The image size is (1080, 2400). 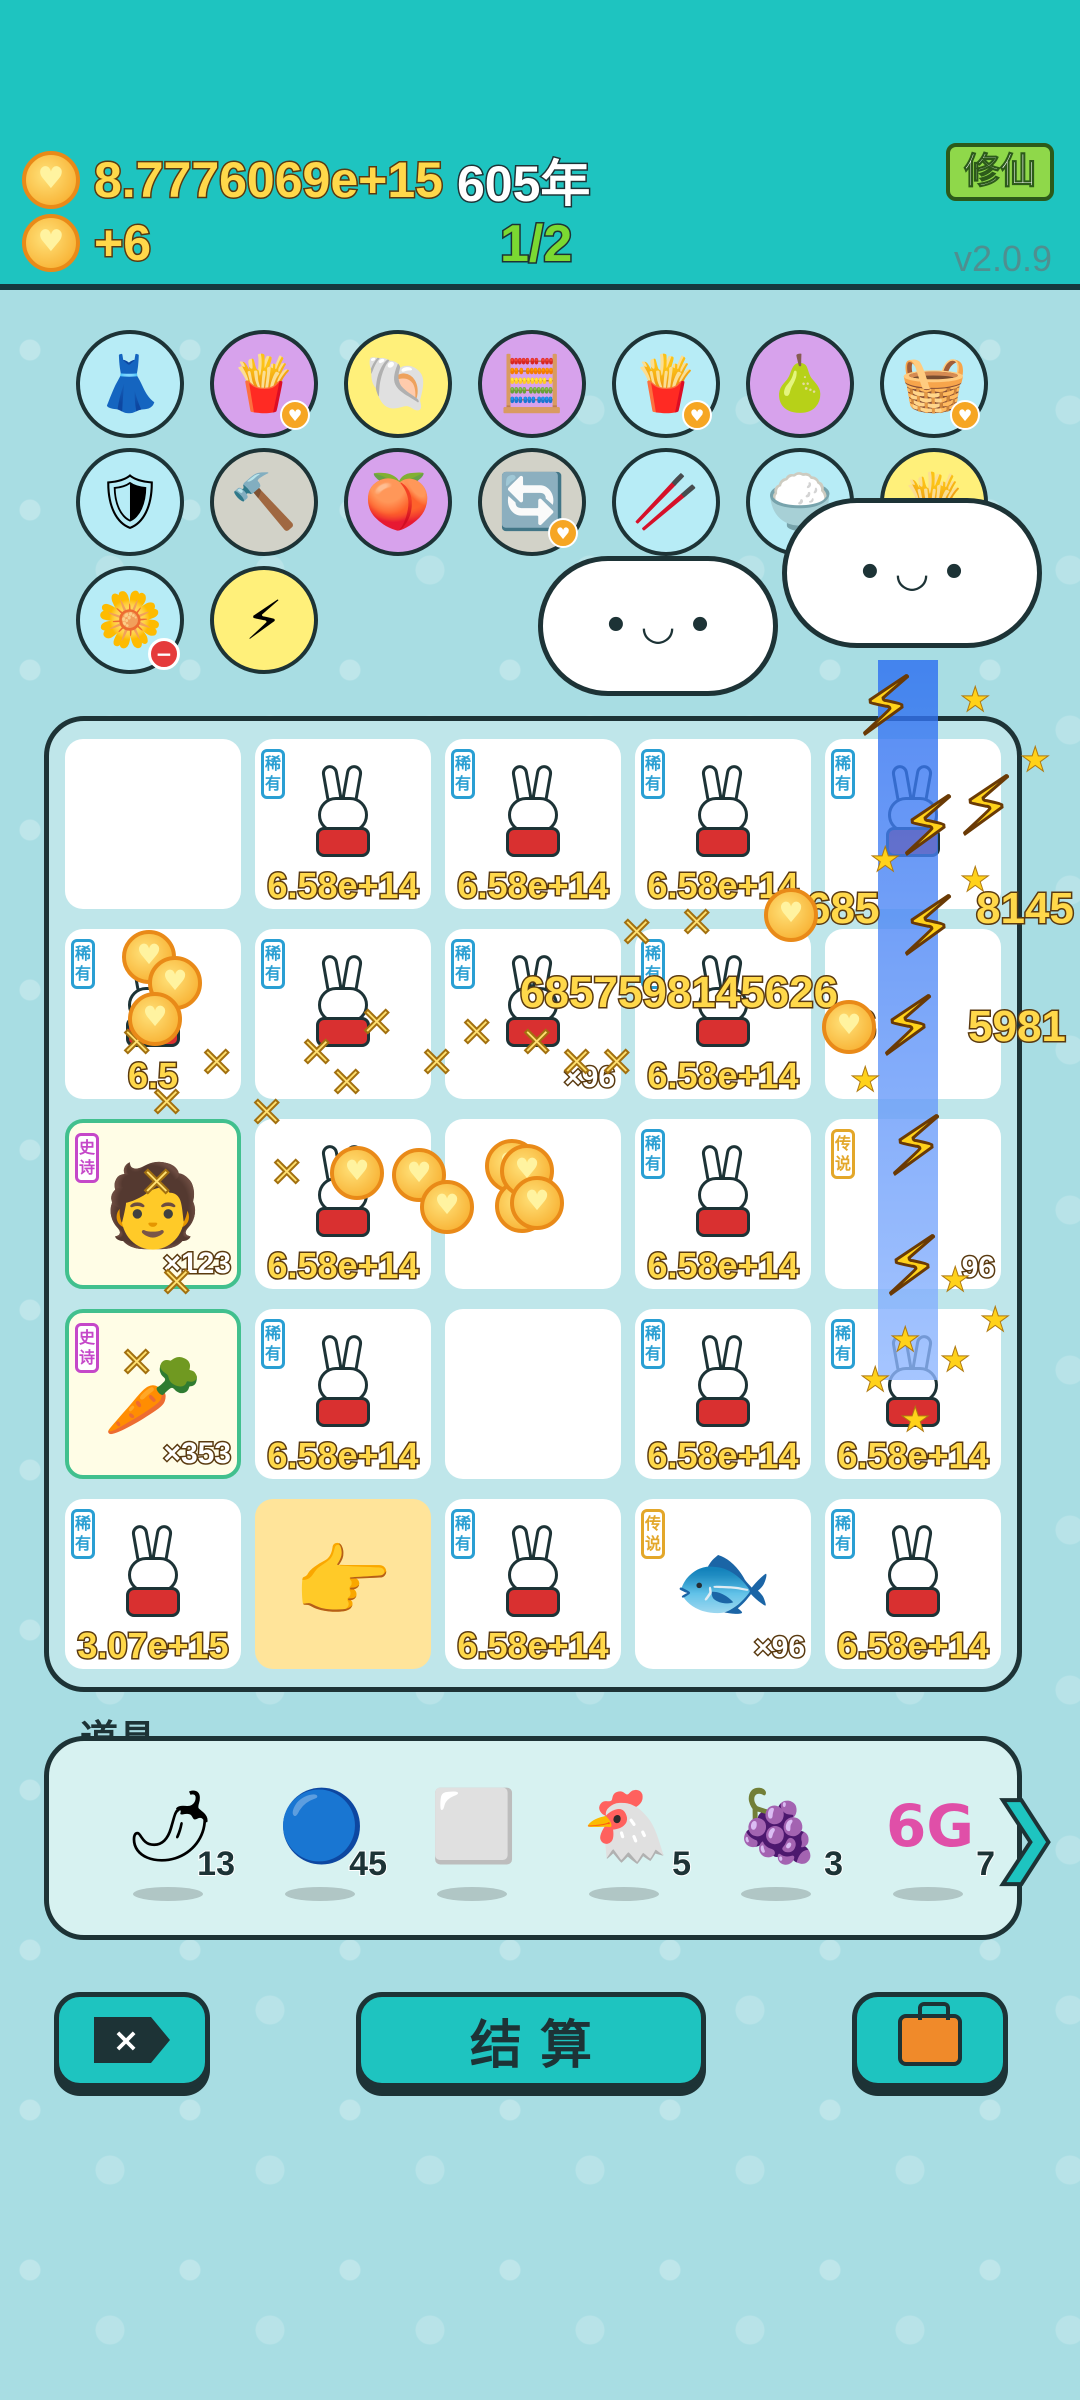 I want to click on board-cell-3-3: 稀有 6.58e+14, so click(x=723, y=1394).